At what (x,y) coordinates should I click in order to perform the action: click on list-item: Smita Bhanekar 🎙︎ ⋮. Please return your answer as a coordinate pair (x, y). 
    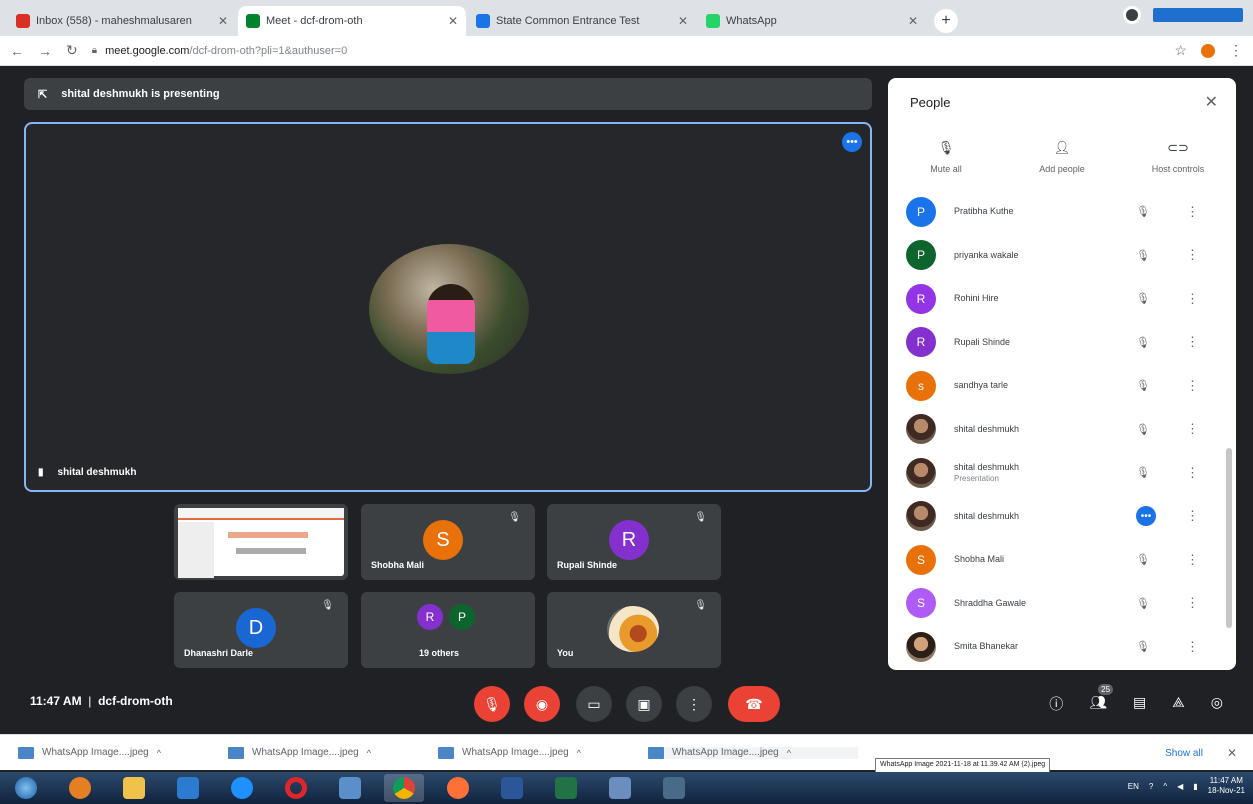
    Looking at the image, I should click on (1062, 647).